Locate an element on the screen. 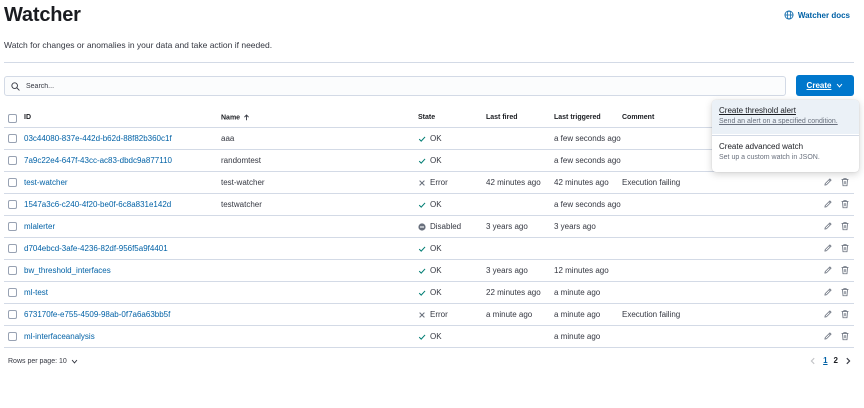 The width and height of the screenshot is (864, 408). watch-comment: Execution failing is located at coordinates (651, 182).